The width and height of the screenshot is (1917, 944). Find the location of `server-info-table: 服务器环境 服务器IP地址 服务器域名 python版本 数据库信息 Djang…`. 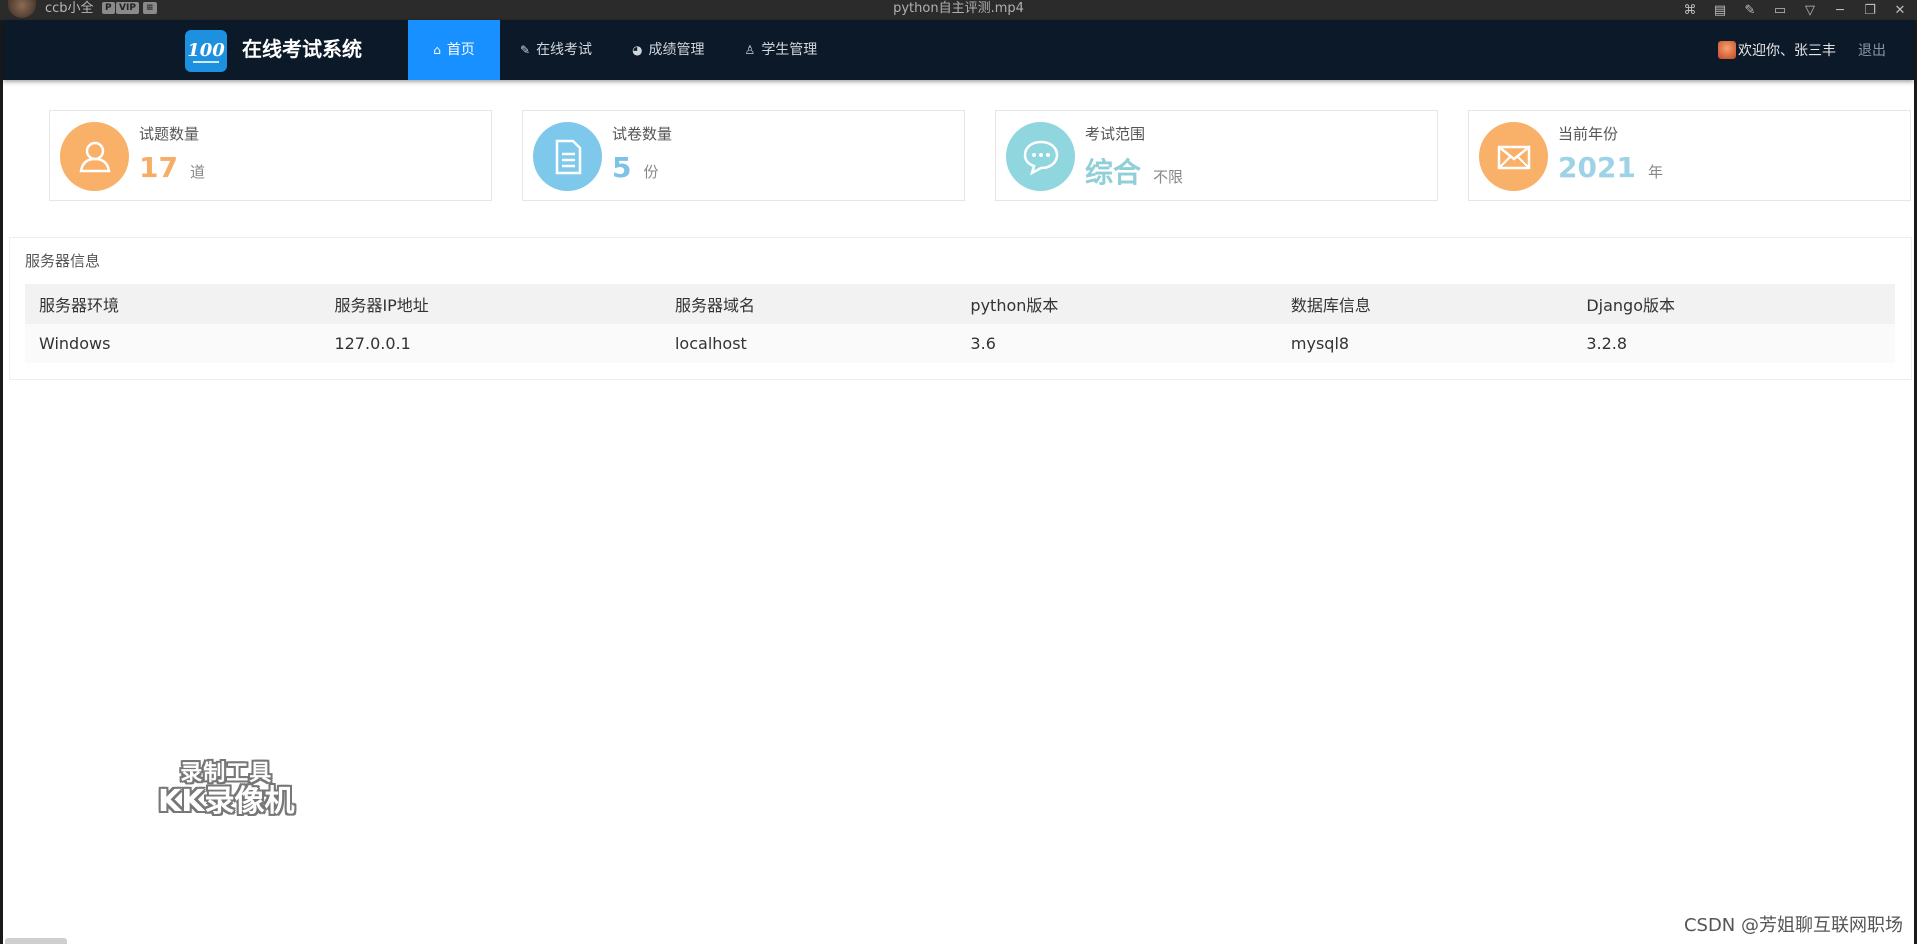

server-info-table: 服务器环境 服务器IP地址 服务器域名 python版本 数据库信息 Djang… is located at coordinates (960, 323).